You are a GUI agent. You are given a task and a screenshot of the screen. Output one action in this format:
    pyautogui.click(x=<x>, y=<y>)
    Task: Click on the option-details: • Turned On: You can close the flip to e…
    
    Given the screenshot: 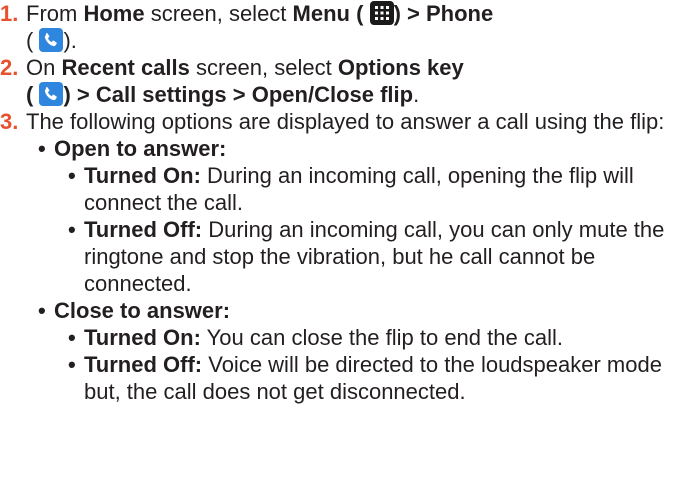 What is the action you would take?
    pyautogui.click(x=365, y=364)
    